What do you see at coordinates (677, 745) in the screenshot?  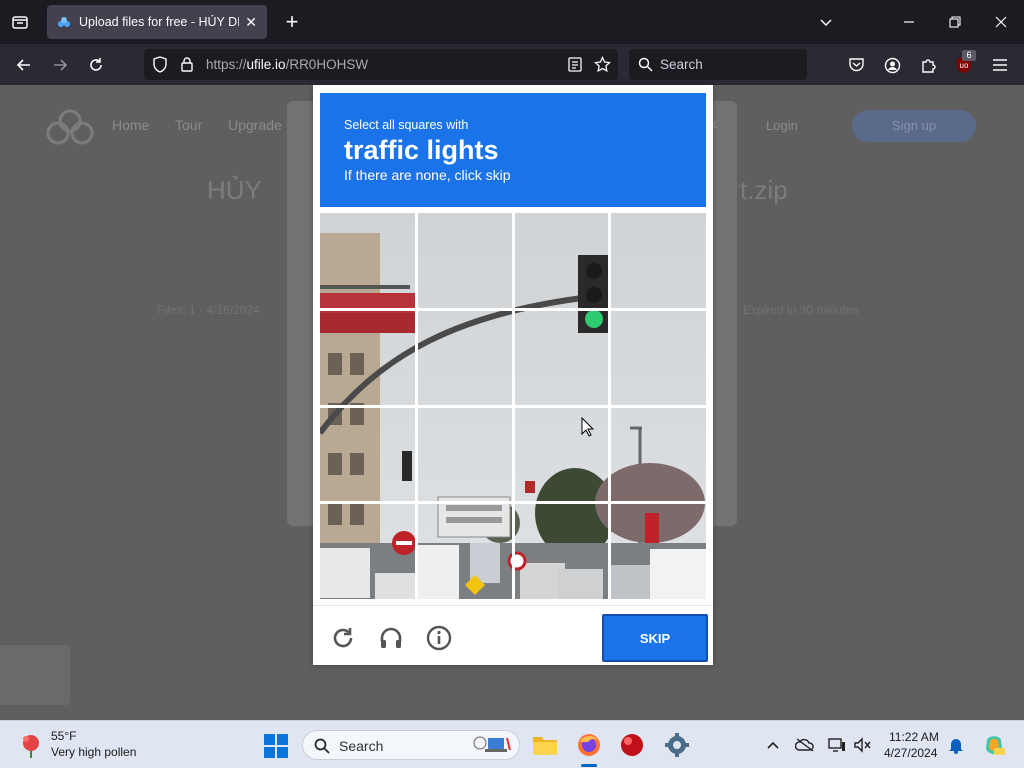 I see `settings-gear-icon` at bounding box center [677, 745].